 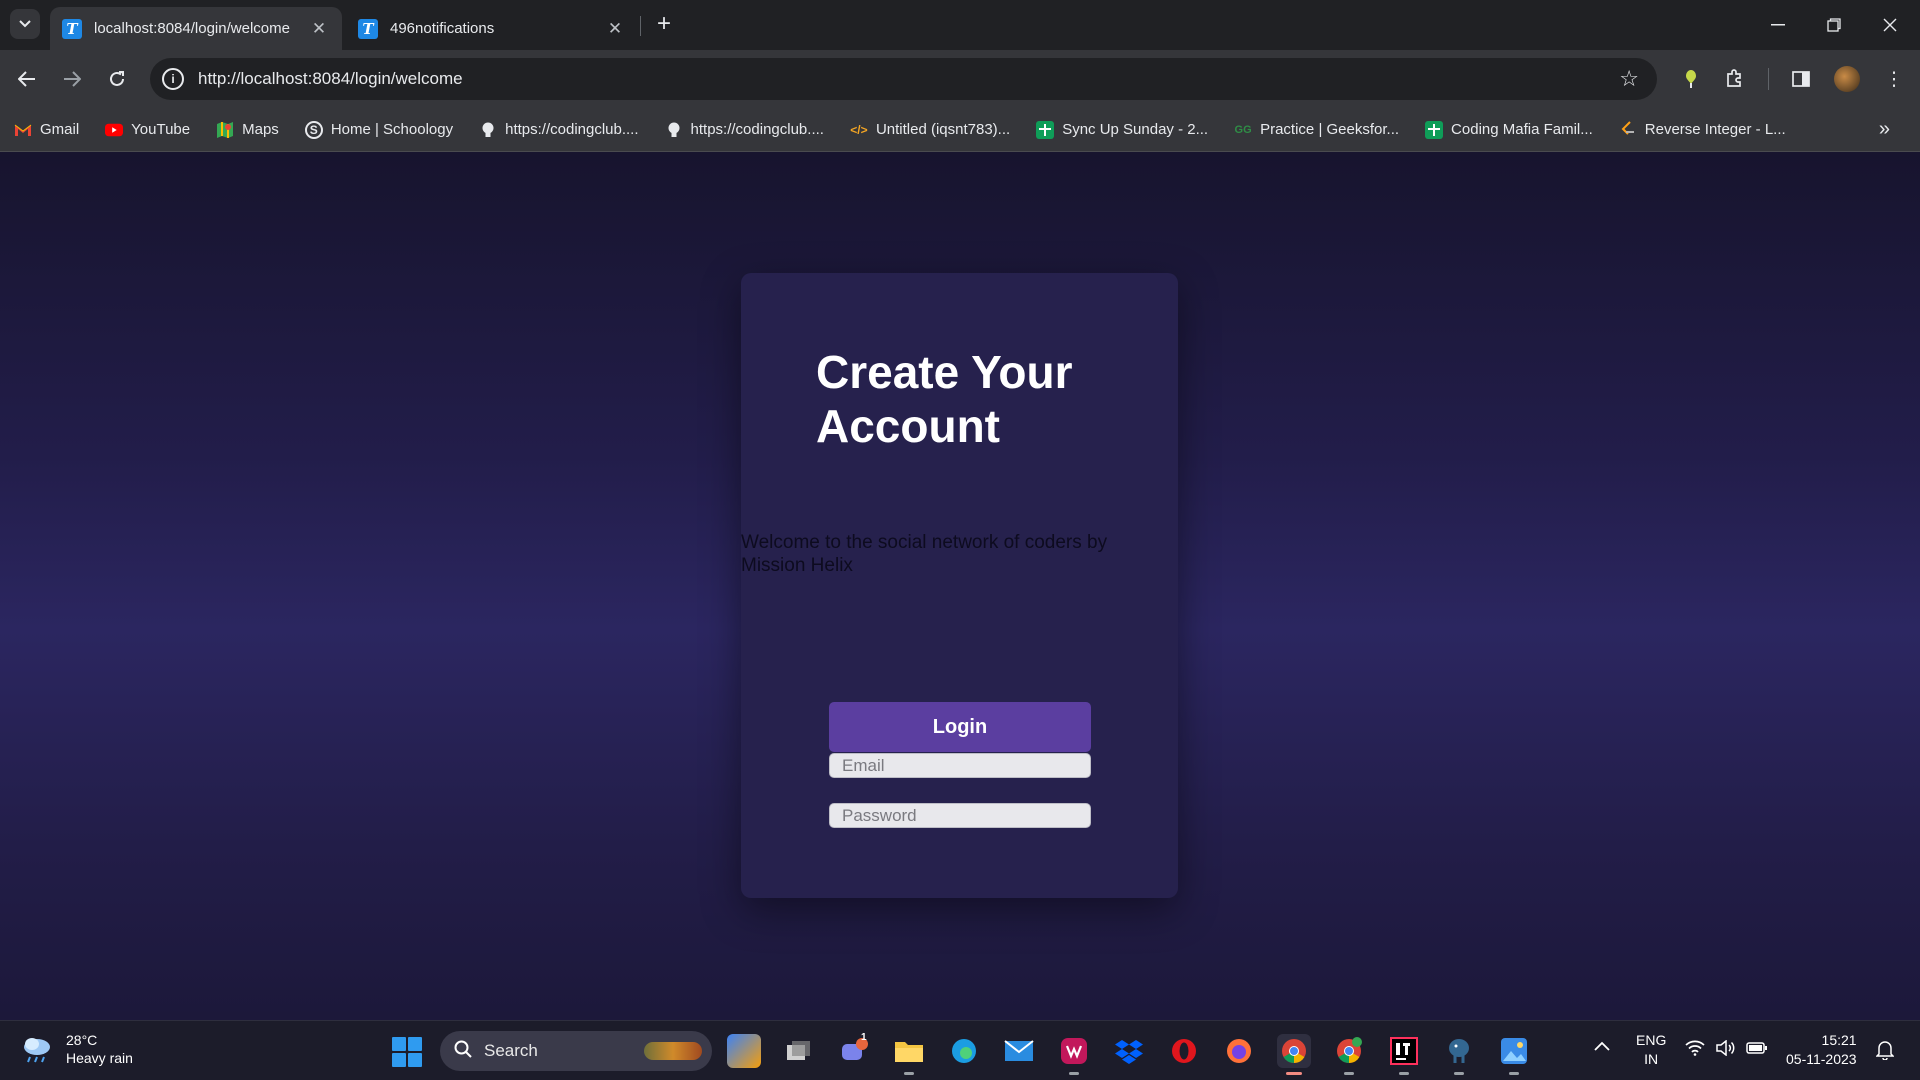 What do you see at coordinates (488, 130) in the screenshot?
I see `bulb-icon` at bounding box center [488, 130].